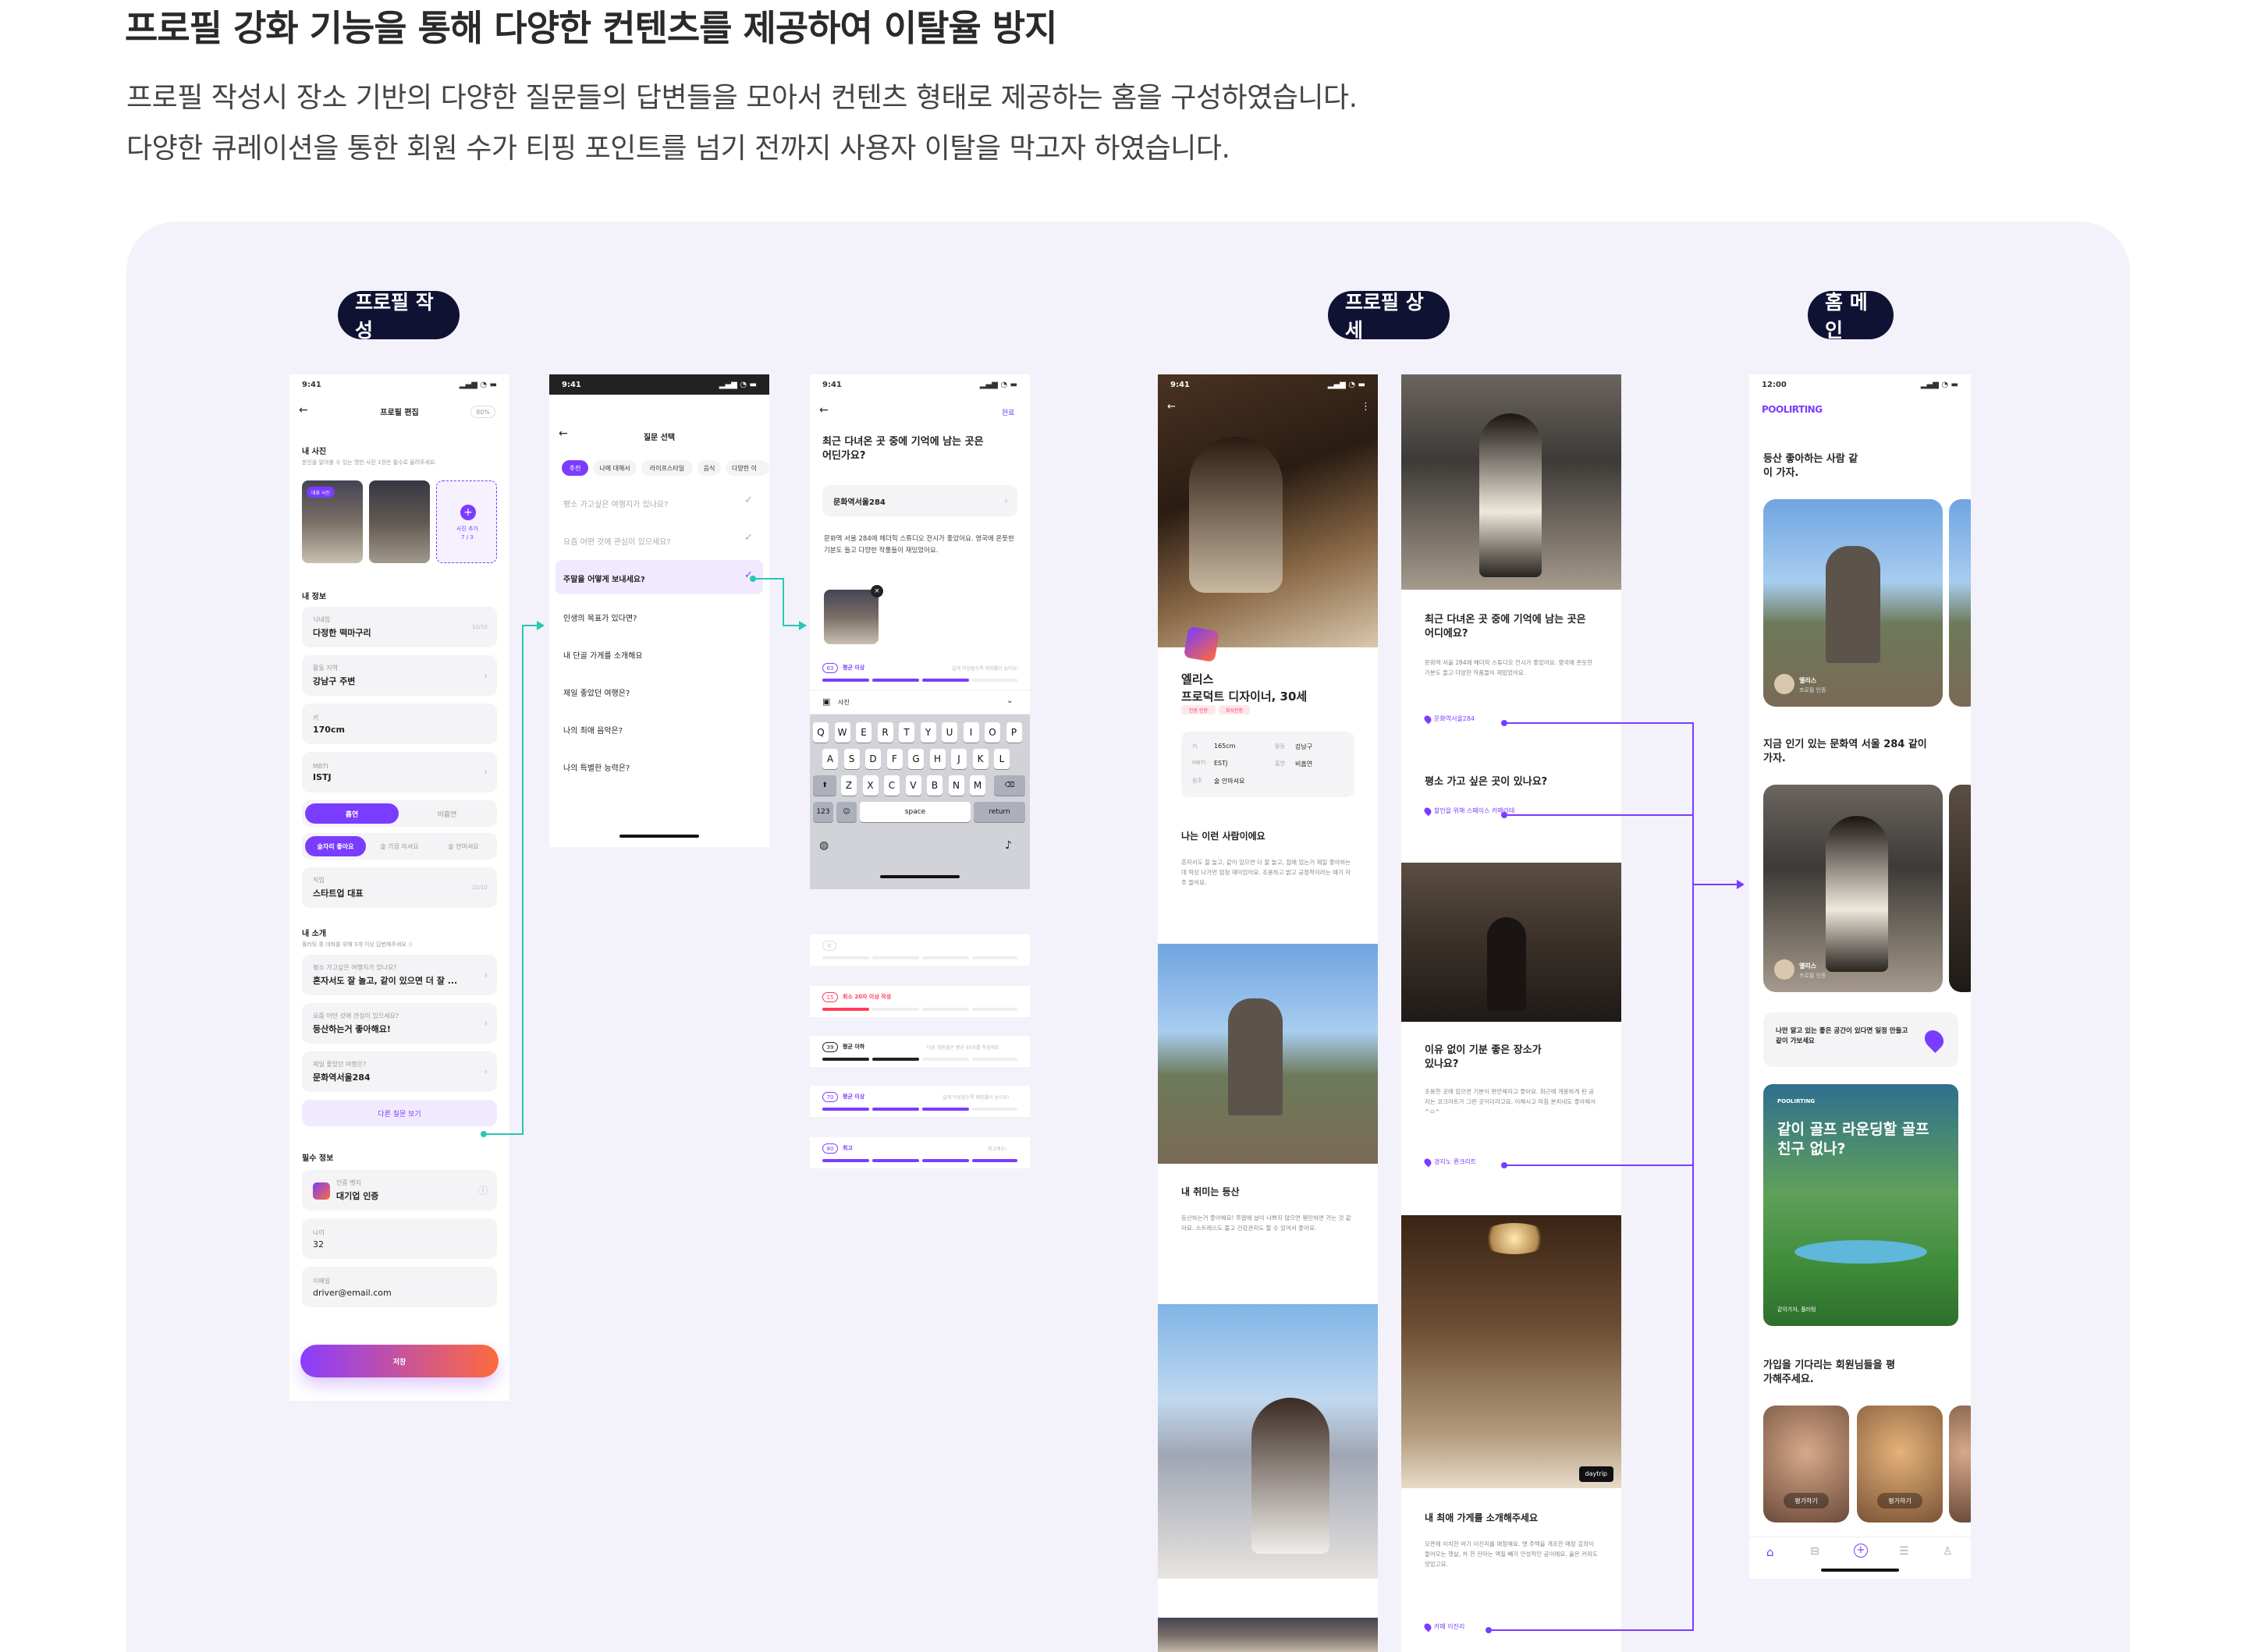 Image resolution: width=2247 pixels, height=1652 pixels. What do you see at coordinates (399, 724) in the screenshot?
I see `height-field: 키 170cm` at bounding box center [399, 724].